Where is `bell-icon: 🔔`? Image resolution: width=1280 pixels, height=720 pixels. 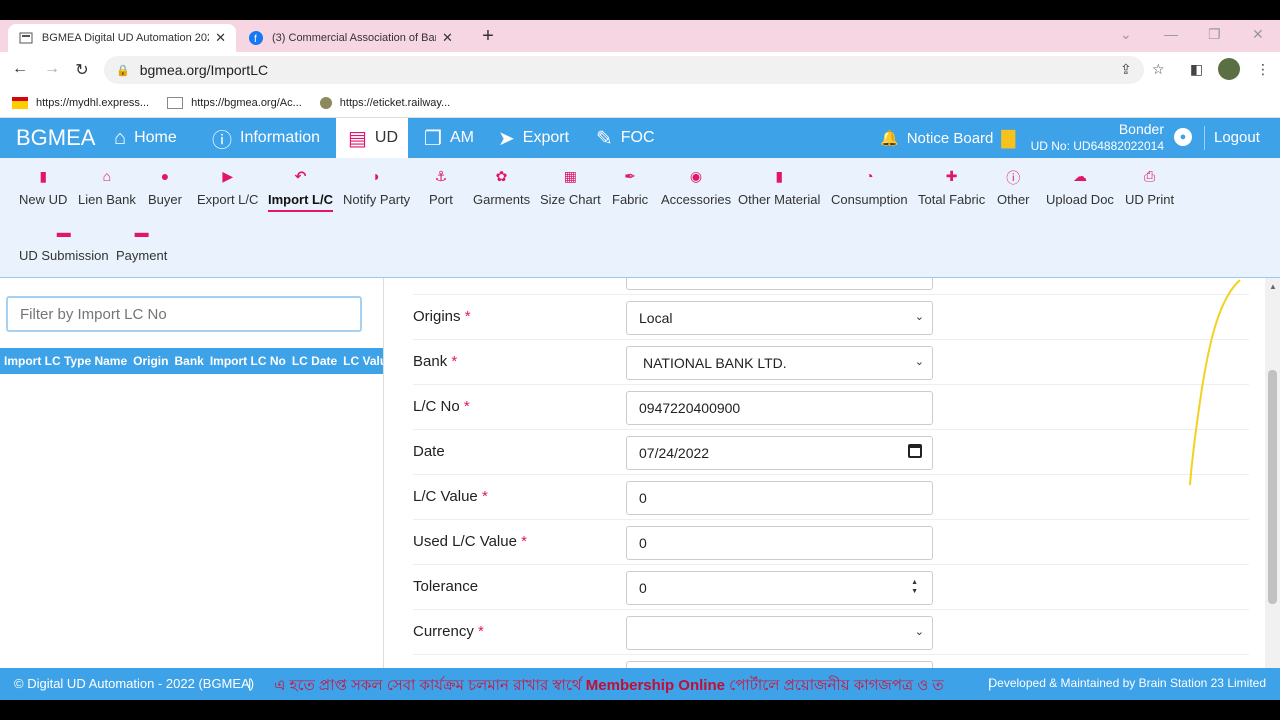 bell-icon: 🔔 is located at coordinates (889, 138).